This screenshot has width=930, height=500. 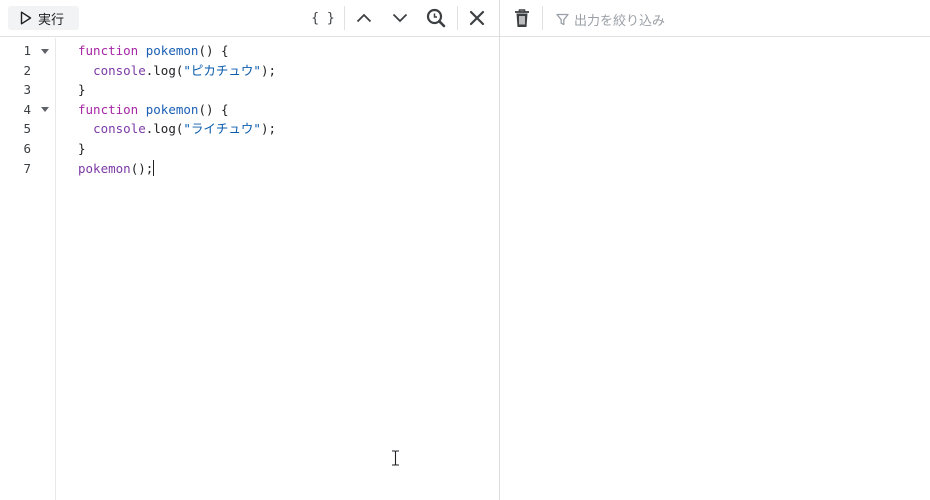 I want to click on close-icon, so click(x=477, y=18).